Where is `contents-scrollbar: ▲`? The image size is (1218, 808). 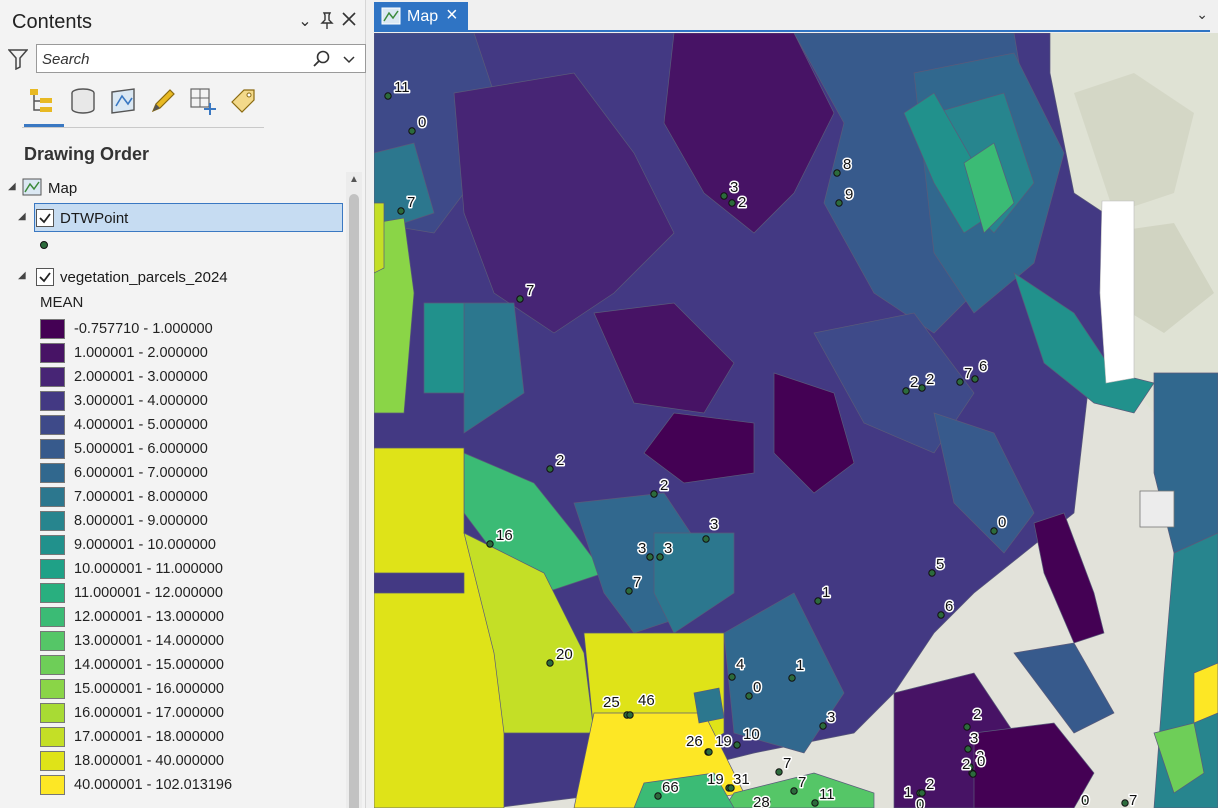 contents-scrollbar: ▲ is located at coordinates (354, 490).